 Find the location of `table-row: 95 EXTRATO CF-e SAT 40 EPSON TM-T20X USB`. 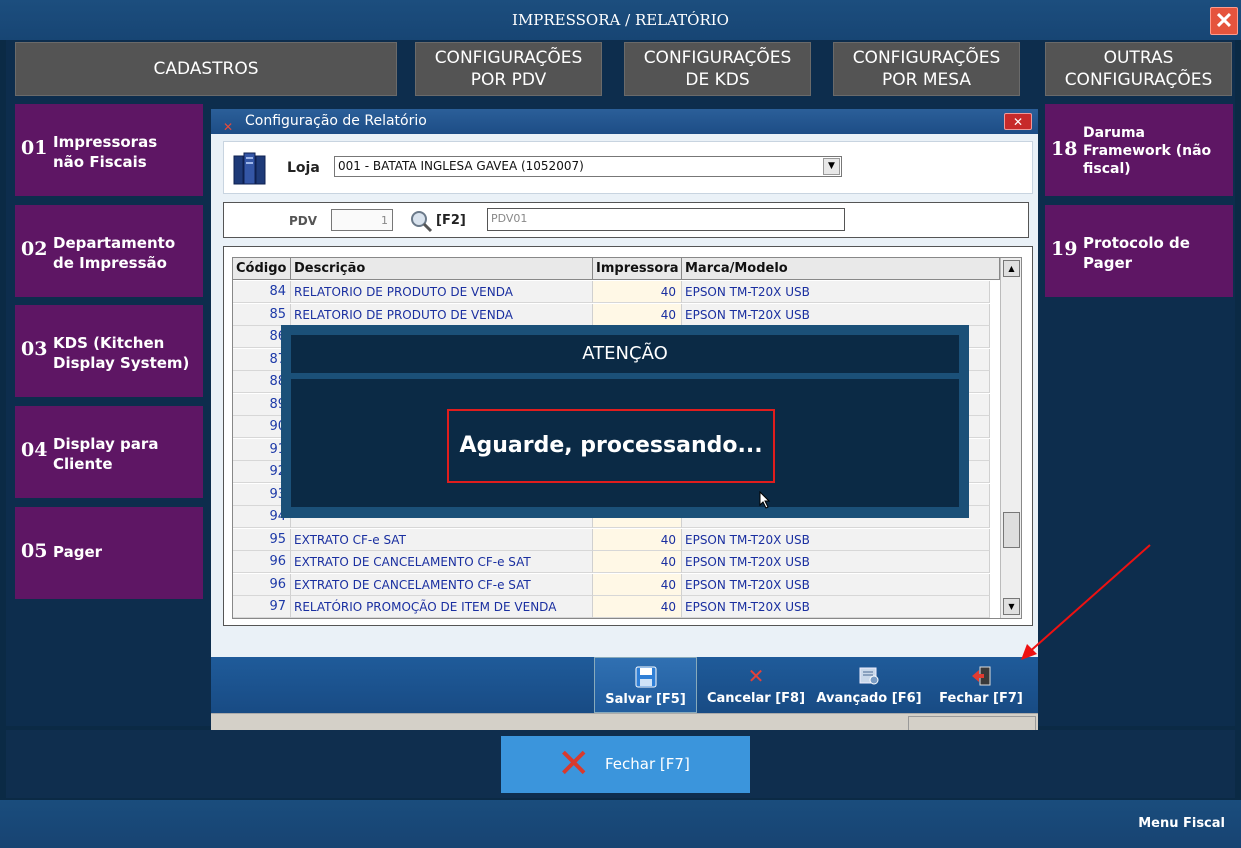

table-row: 95 EXTRATO CF-e SAT 40 EPSON TM-T20X USB is located at coordinates (611, 539).